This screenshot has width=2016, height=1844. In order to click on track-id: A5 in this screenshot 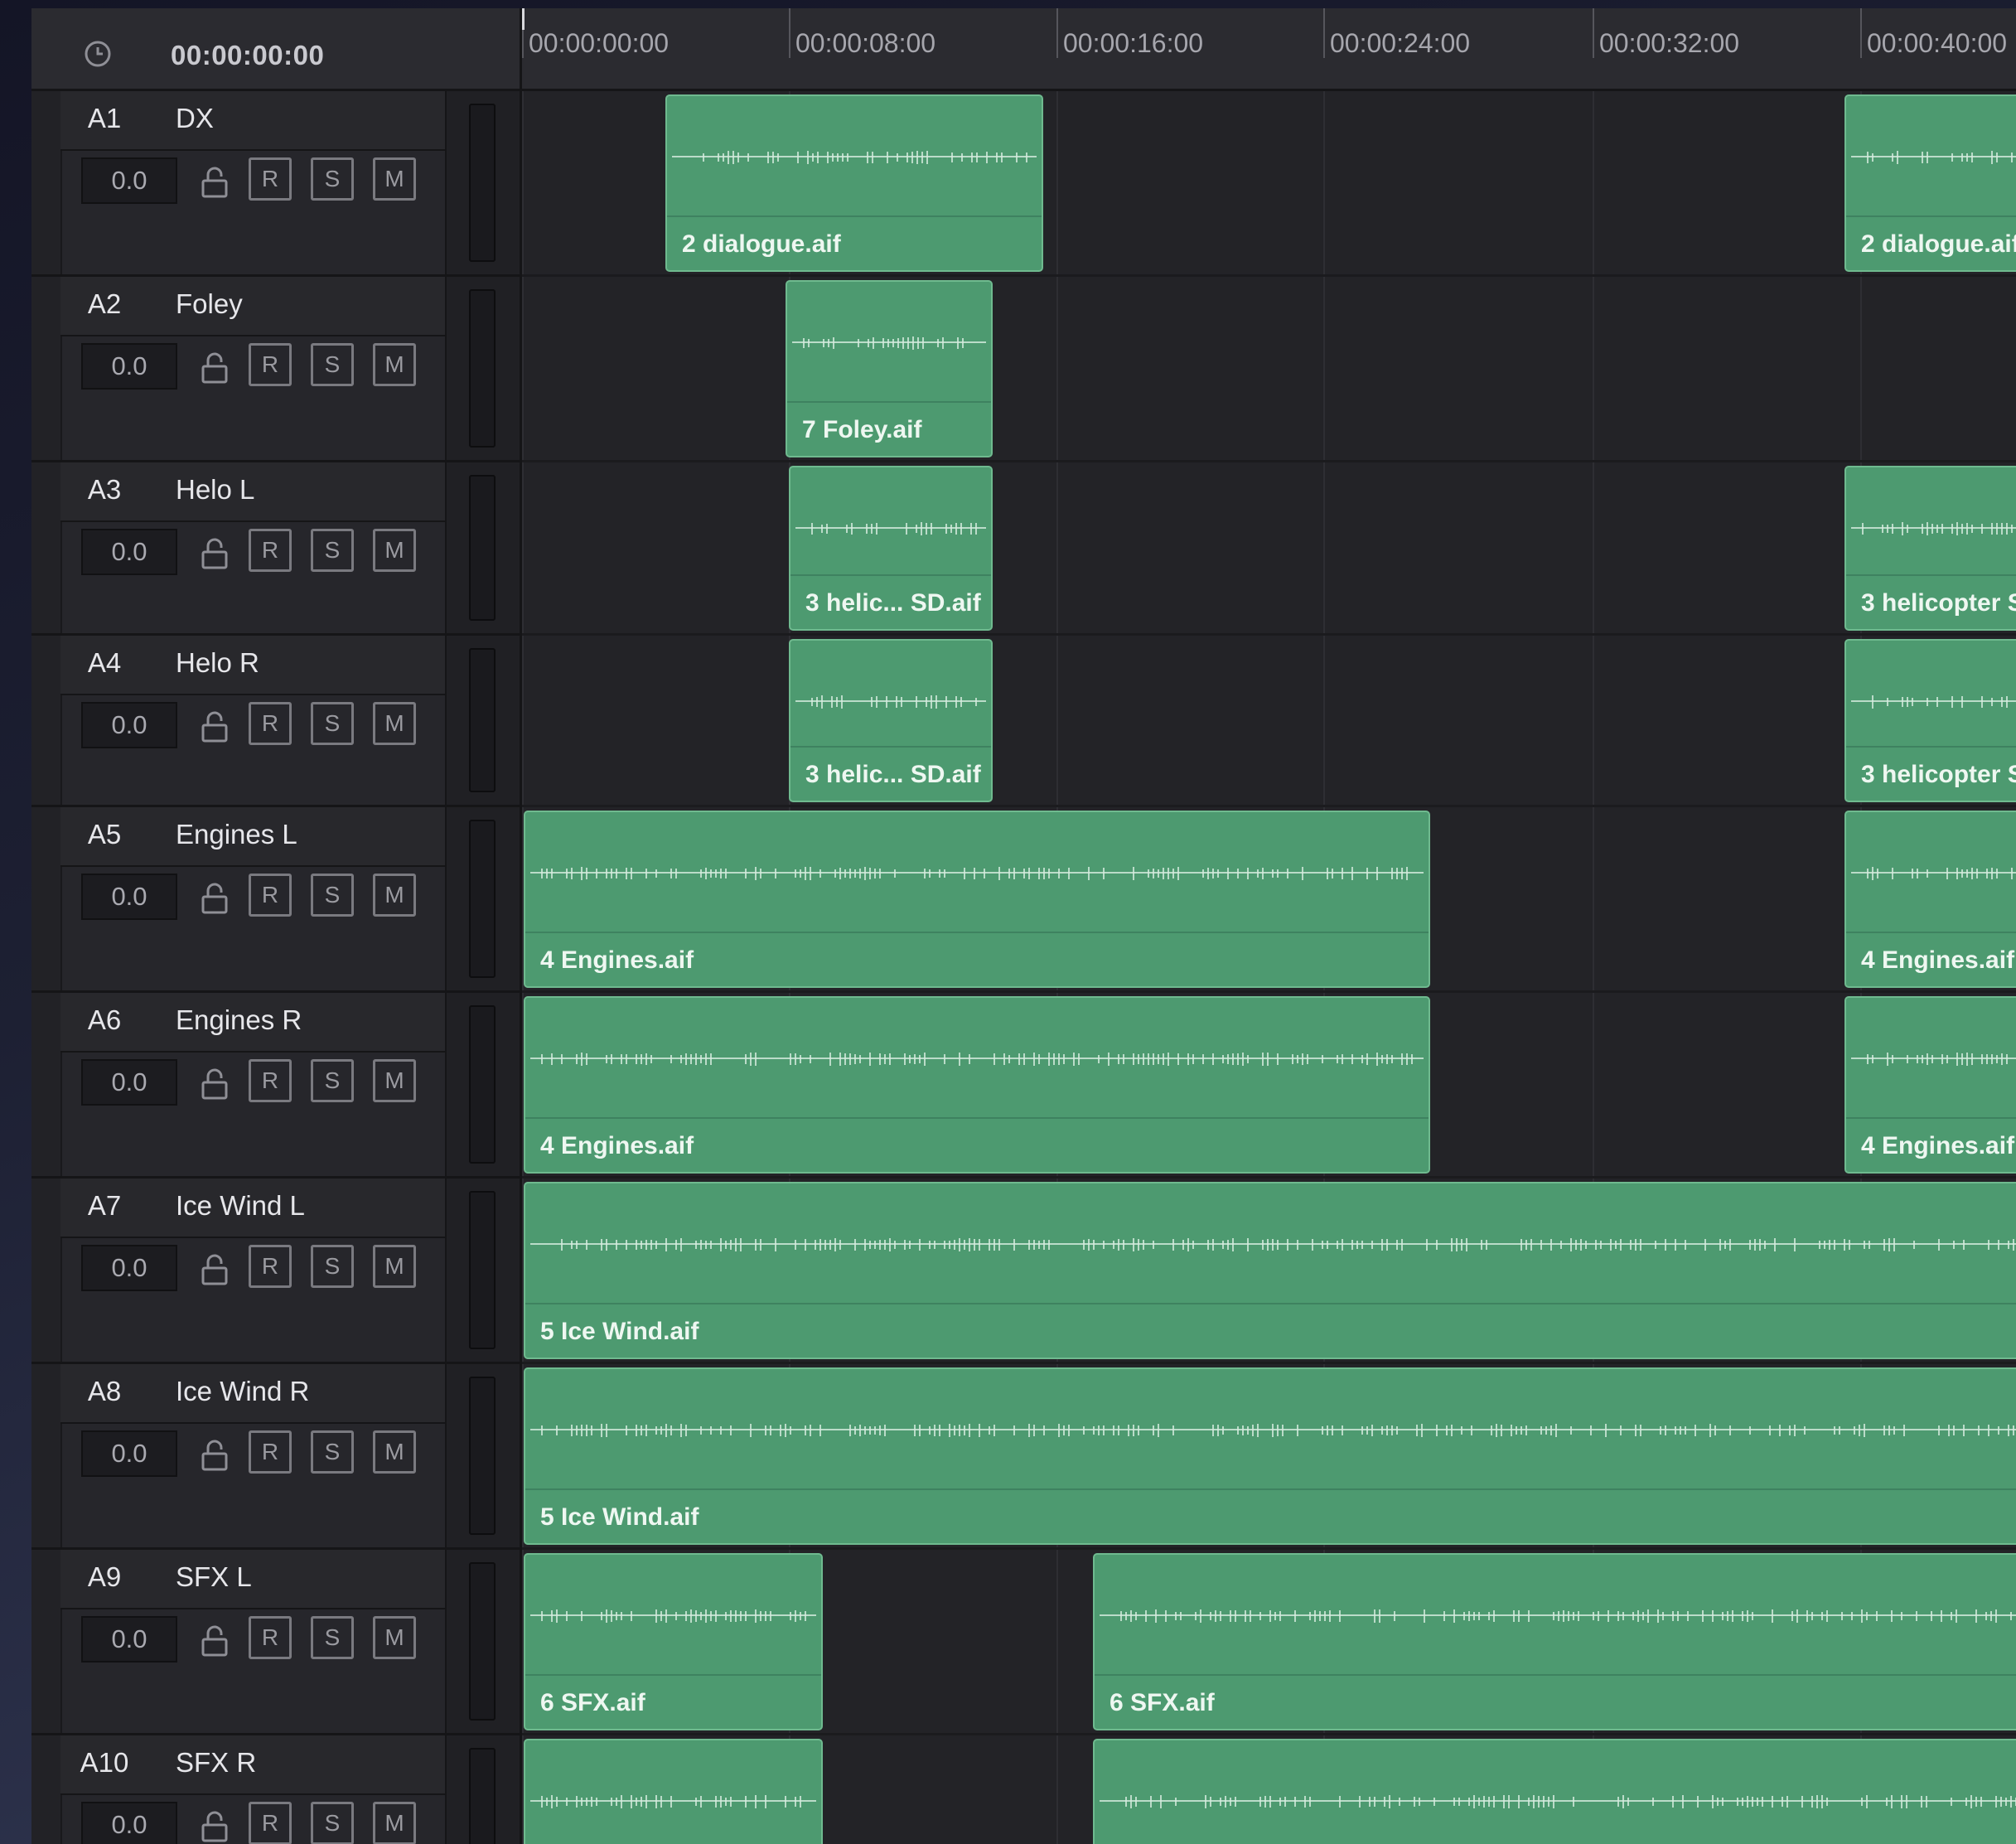, I will do `click(104, 834)`.